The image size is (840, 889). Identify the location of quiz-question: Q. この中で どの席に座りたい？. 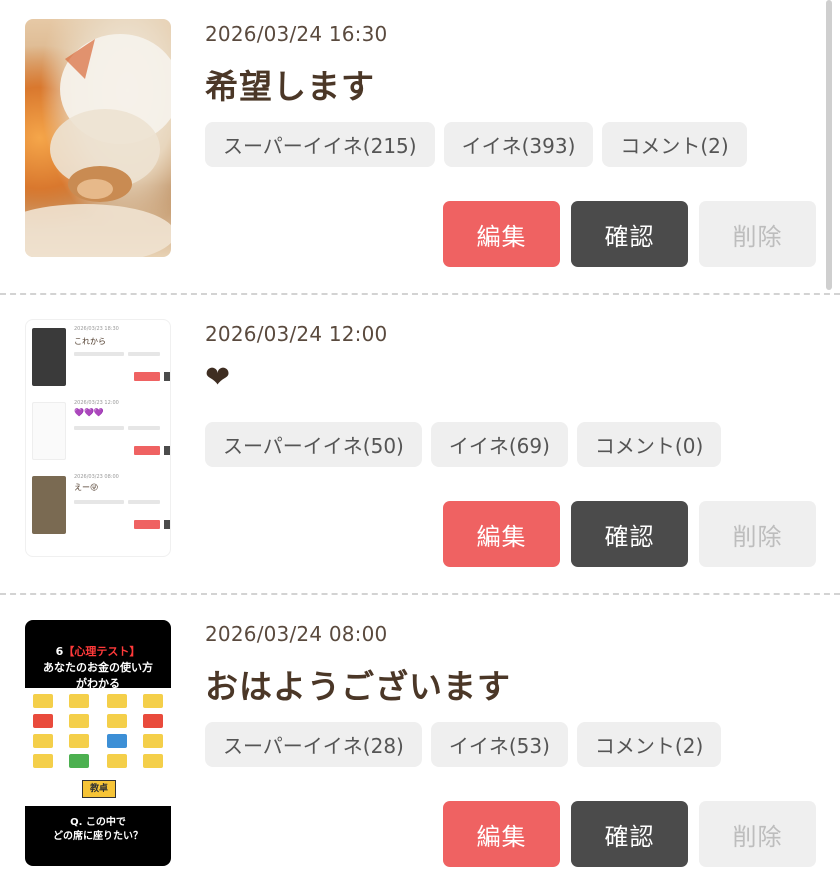
(98, 830).